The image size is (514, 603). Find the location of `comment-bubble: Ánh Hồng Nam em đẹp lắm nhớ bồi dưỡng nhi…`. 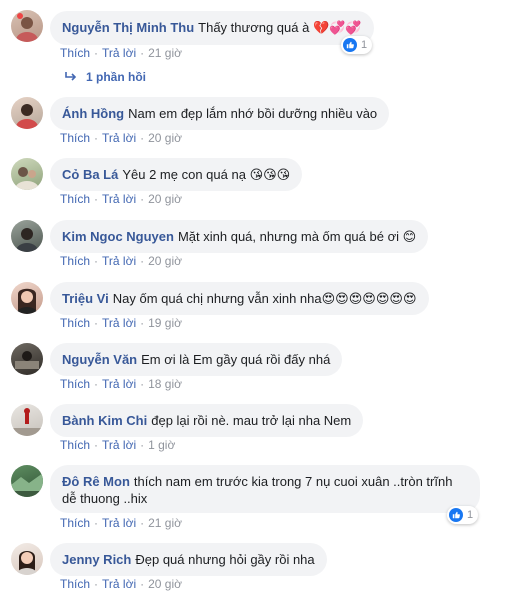

comment-bubble: Ánh Hồng Nam em đẹp lắm nhớ bồi dưỡng nhi… is located at coordinates (220, 113).